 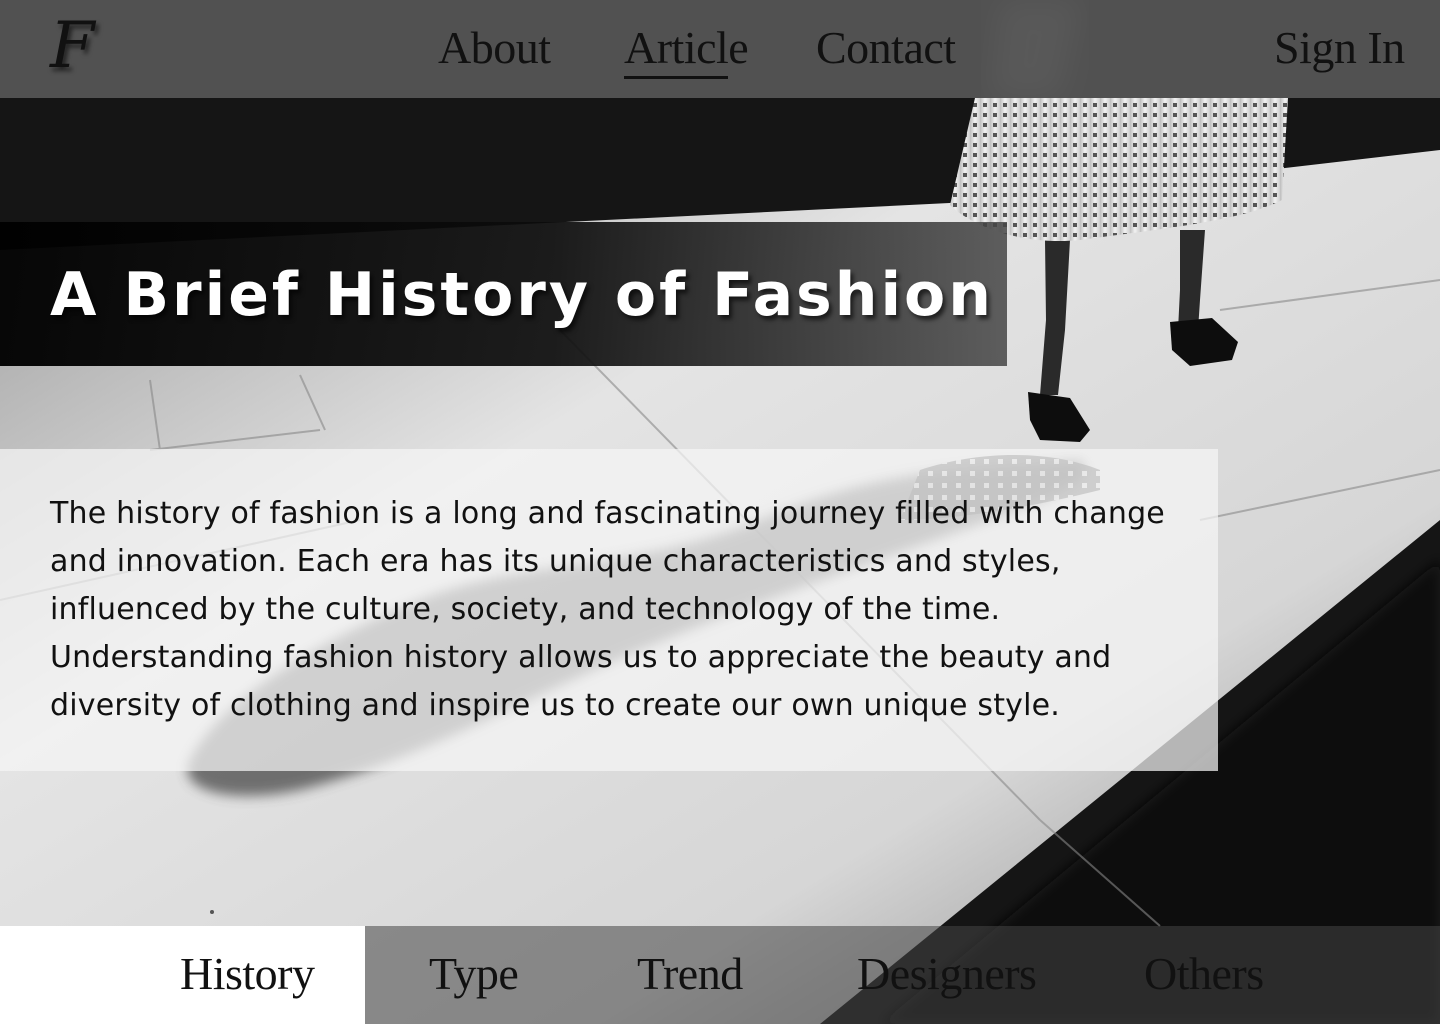 I want to click on nav-link-contact: Contact, so click(x=886, y=48).